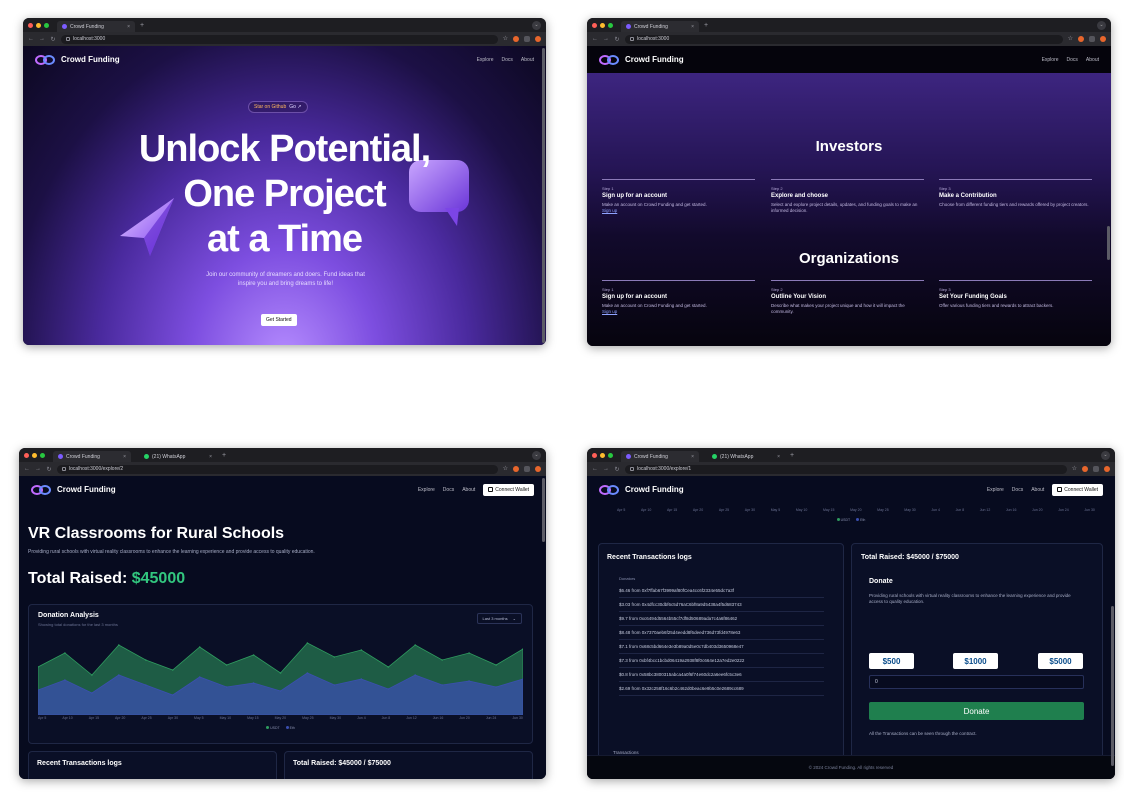 This screenshot has height=796, width=1124. Describe the element at coordinates (278, 107) in the screenshot. I see `github-star-badge: Star on Github Go ↗` at that location.